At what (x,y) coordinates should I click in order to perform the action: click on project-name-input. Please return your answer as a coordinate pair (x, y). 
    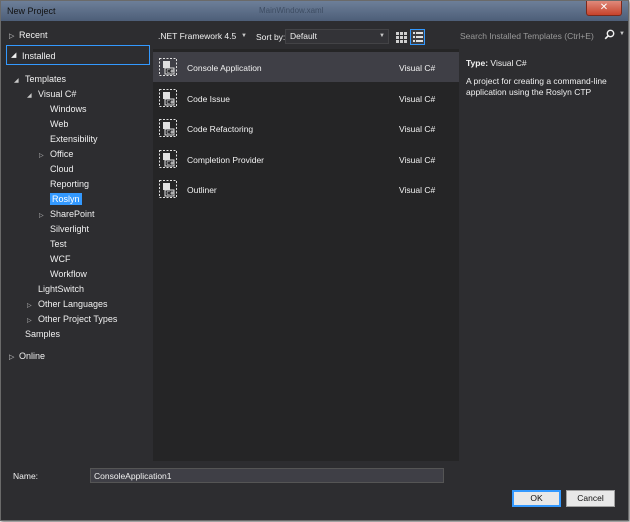
    Looking at the image, I should click on (267, 475).